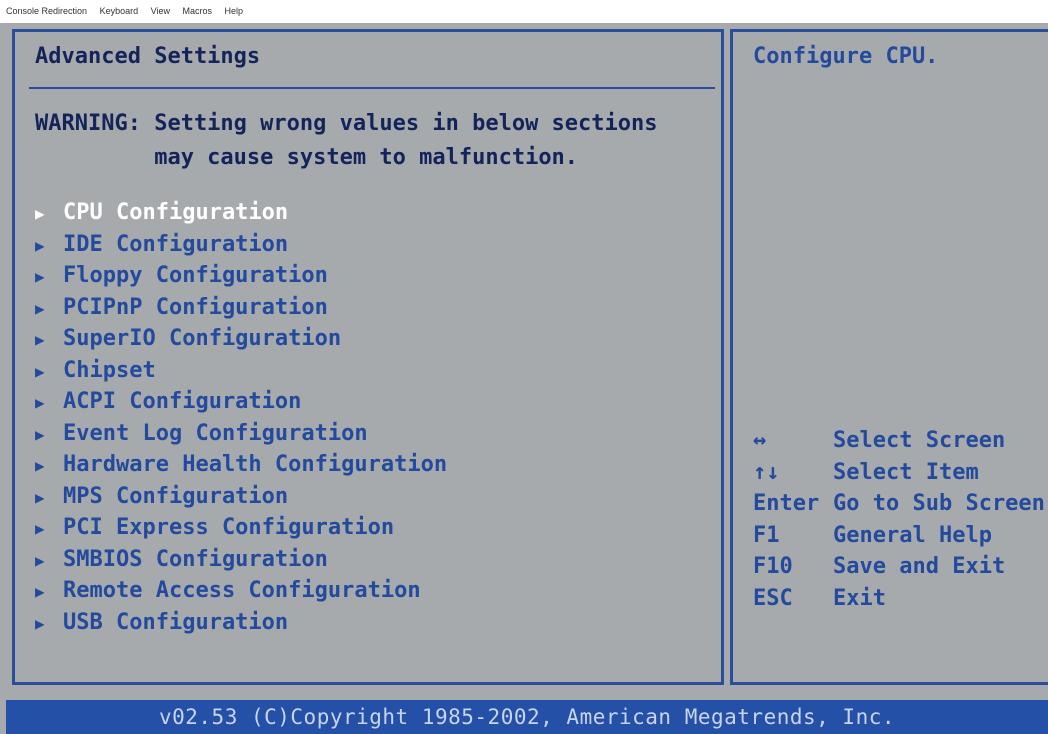 The image size is (1048, 734). Describe the element at coordinates (766, 472) in the screenshot. I see `key-name: ↑↓` at that location.